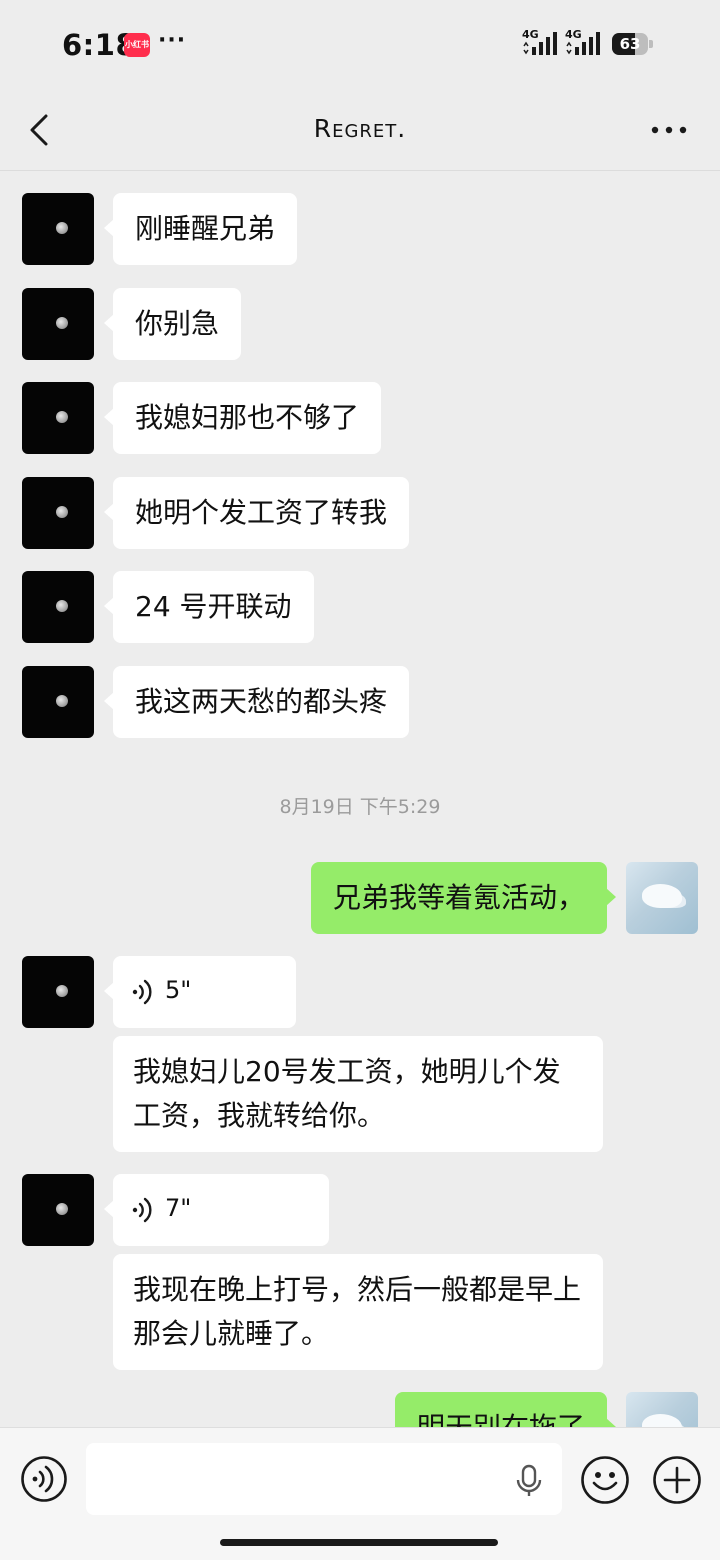 The width and height of the screenshot is (720, 1560). I want to click on voice-message-bubble: 7", so click(216, 1210).